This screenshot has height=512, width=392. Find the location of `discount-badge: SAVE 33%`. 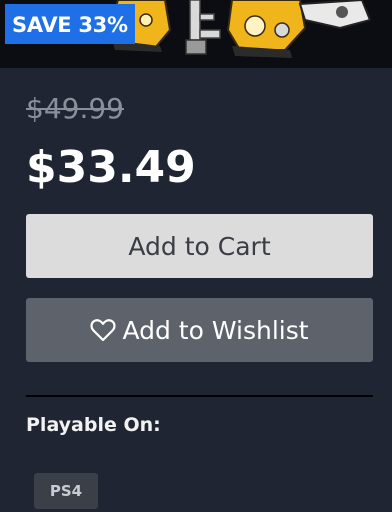

discount-badge: SAVE 33% is located at coordinates (70, 24).